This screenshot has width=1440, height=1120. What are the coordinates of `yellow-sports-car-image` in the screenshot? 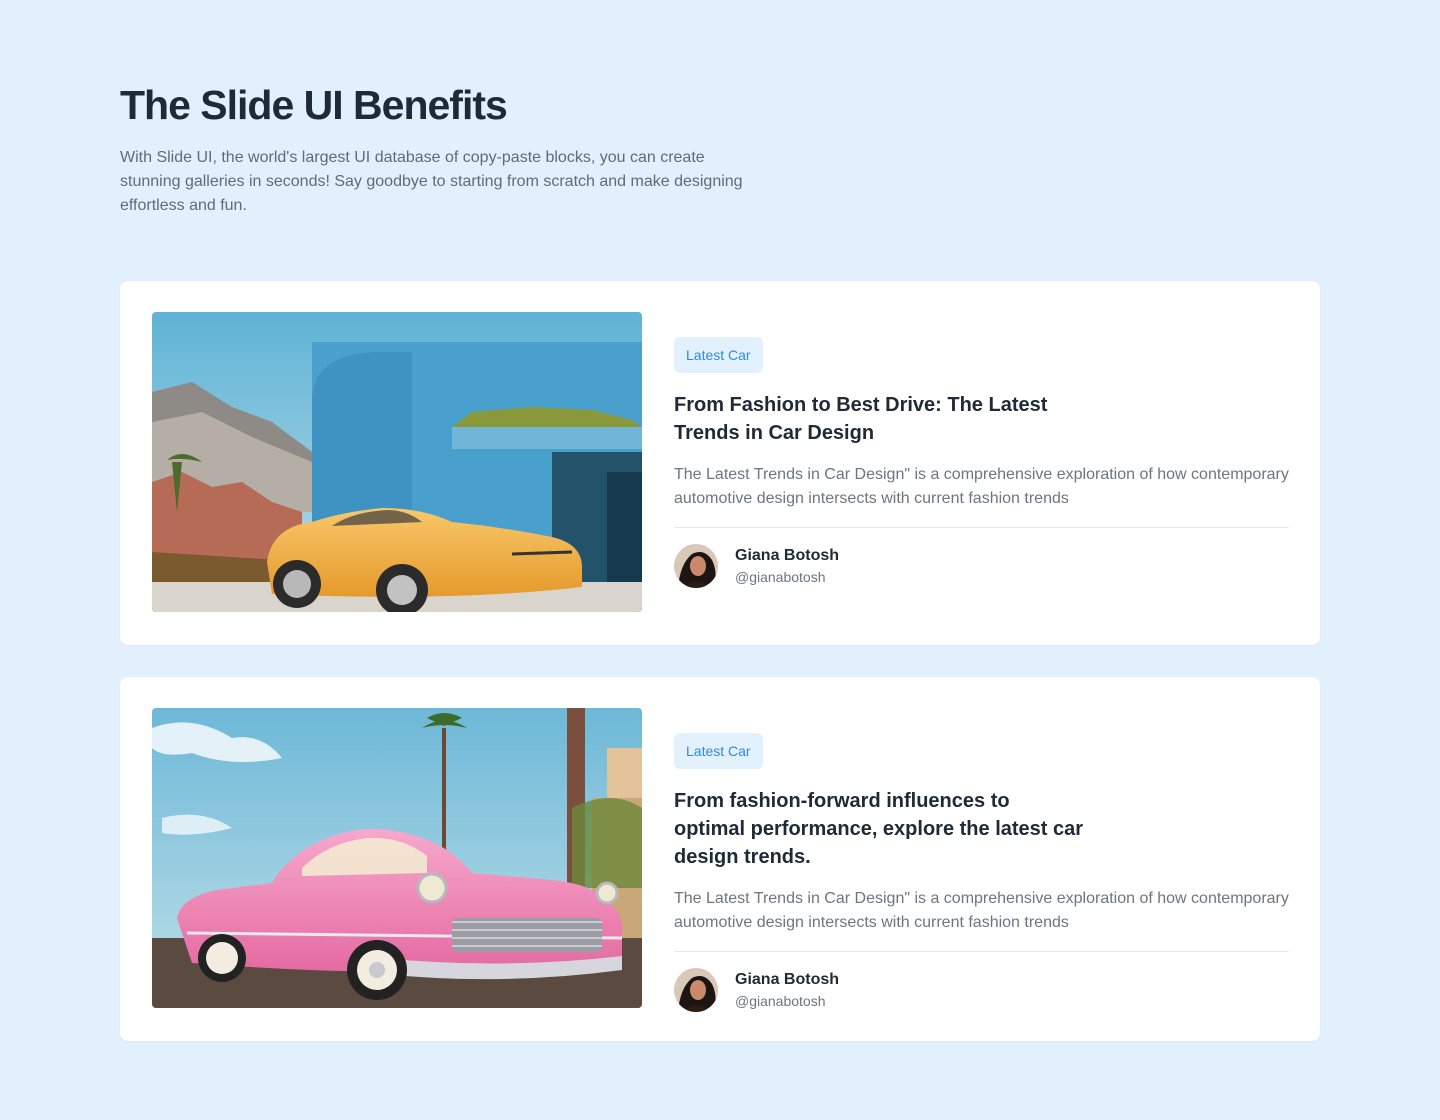 It's located at (397, 462).